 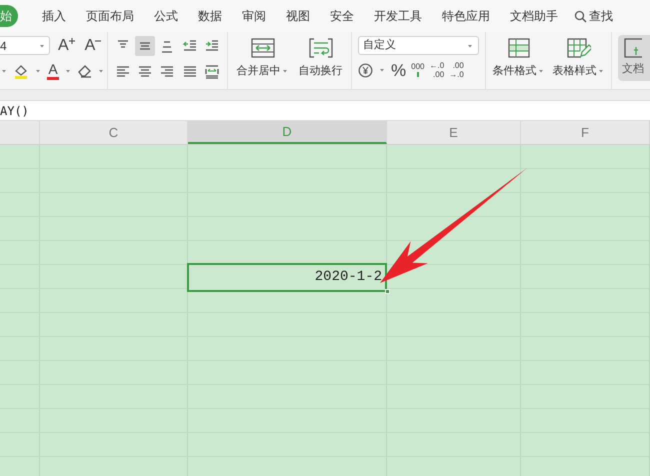 I want to click on menu-tab: 视图, so click(x=298, y=16).